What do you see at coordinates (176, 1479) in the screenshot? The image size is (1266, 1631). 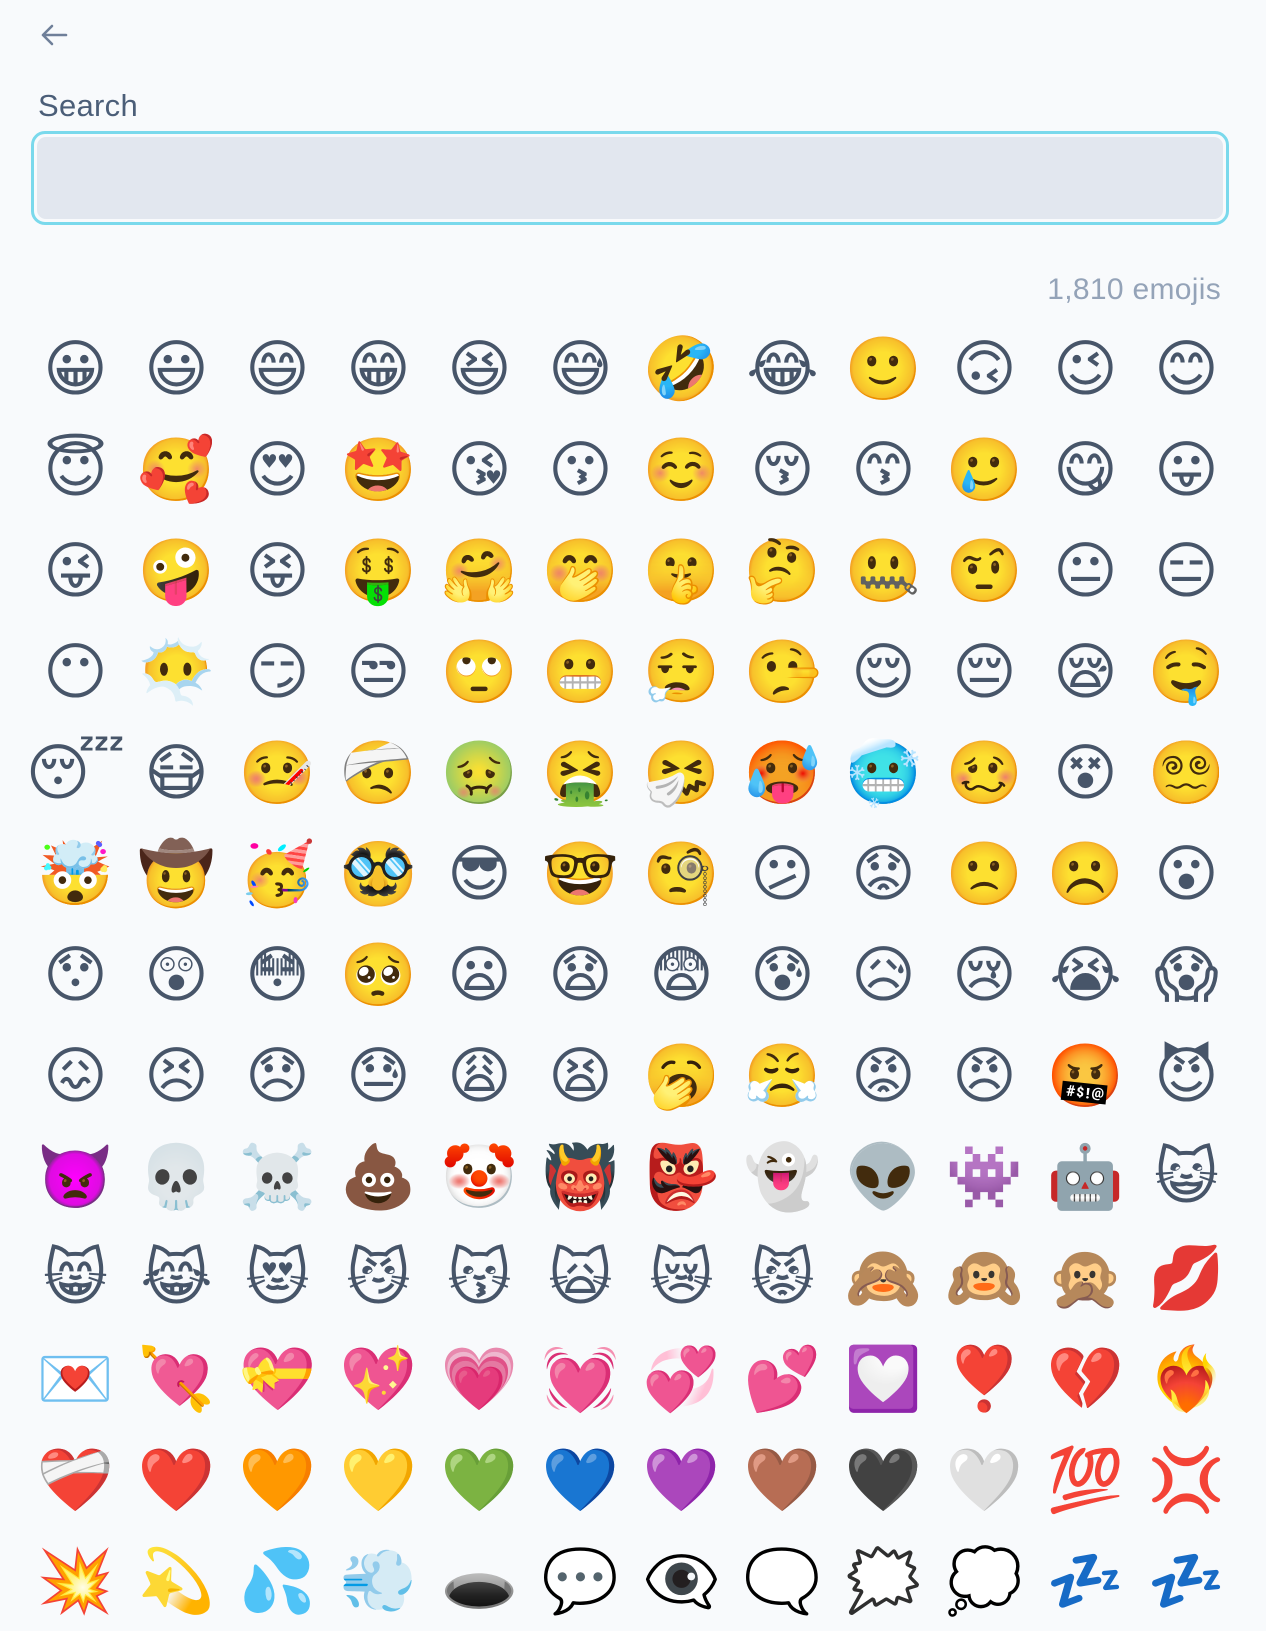 I see `emoji-button: ❤️` at bounding box center [176, 1479].